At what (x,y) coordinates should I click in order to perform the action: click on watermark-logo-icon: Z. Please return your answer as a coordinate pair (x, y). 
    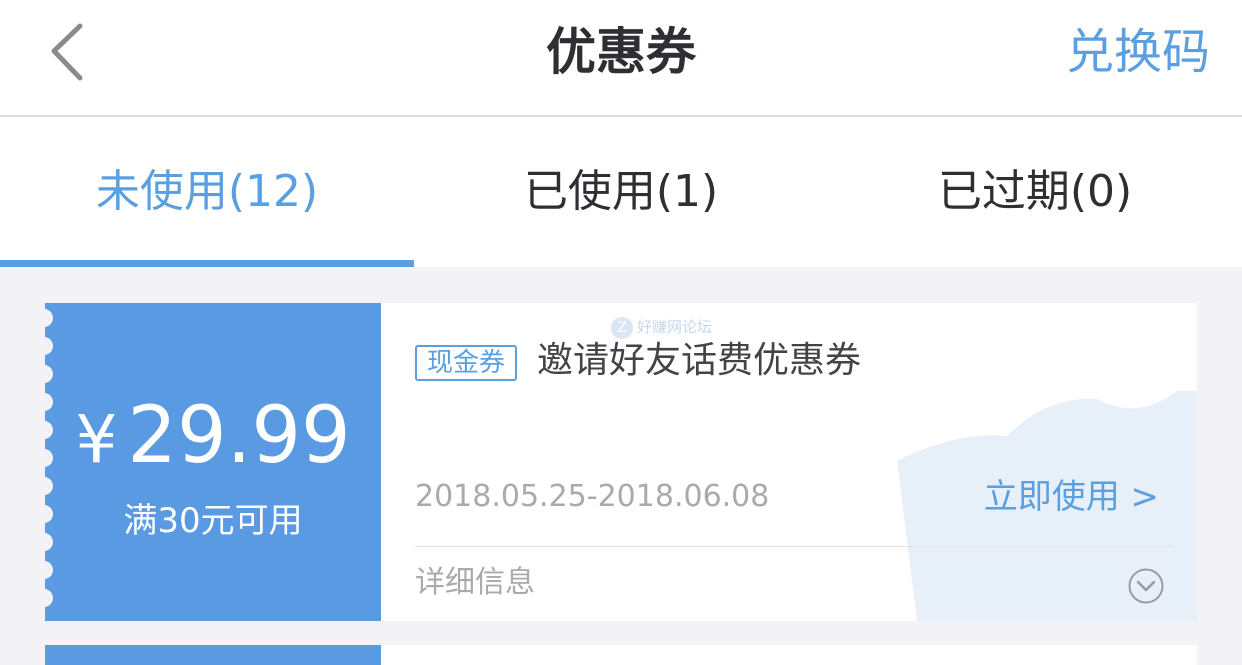
    Looking at the image, I should click on (622, 327).